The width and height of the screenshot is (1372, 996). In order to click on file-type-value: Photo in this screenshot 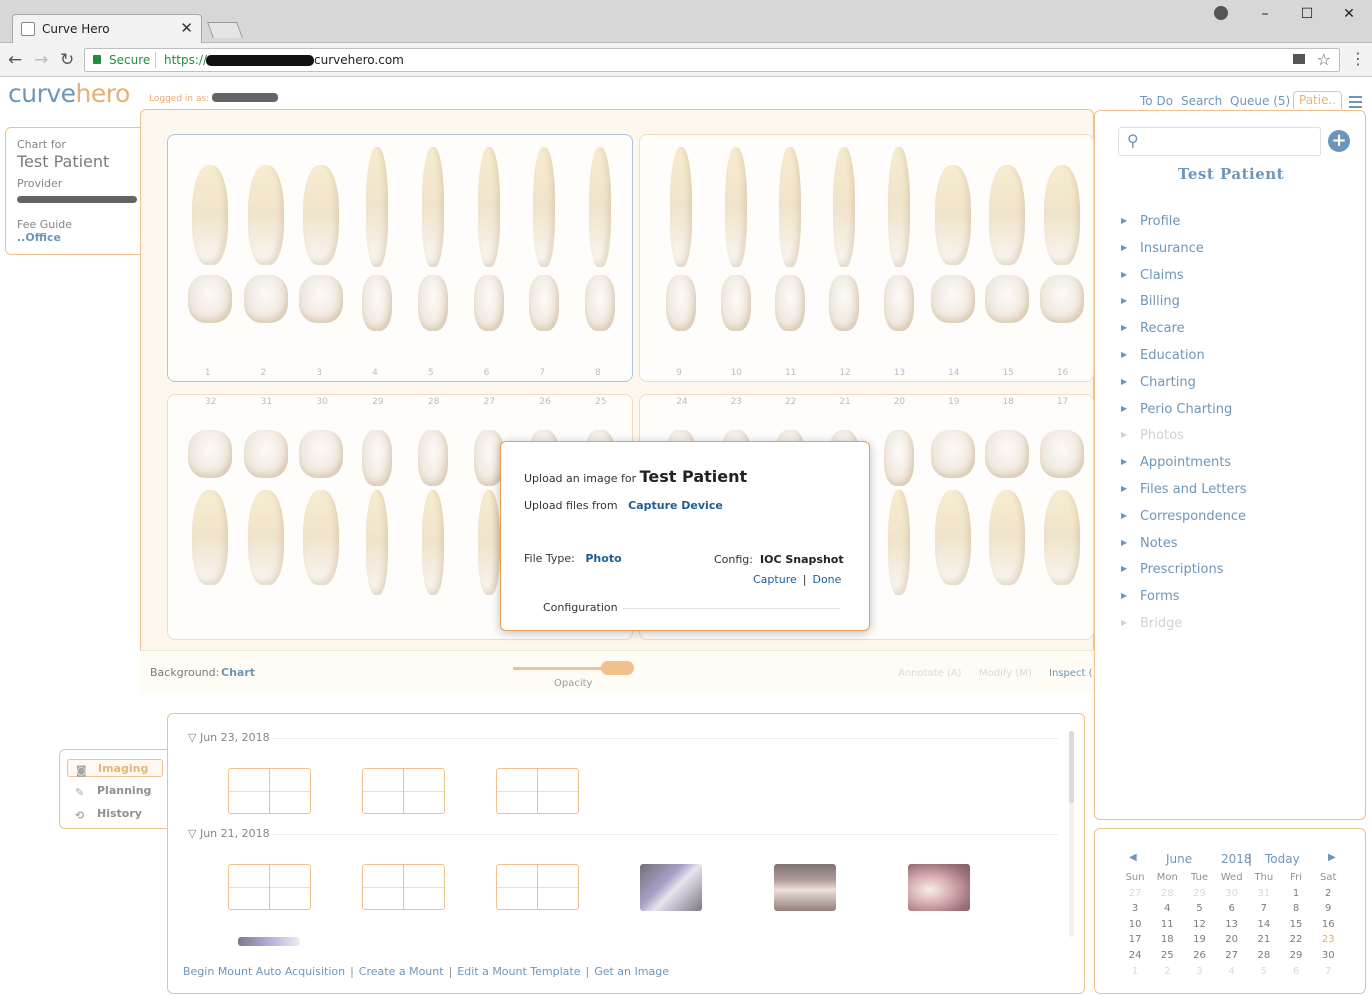, I will do `click(603, 558)`.